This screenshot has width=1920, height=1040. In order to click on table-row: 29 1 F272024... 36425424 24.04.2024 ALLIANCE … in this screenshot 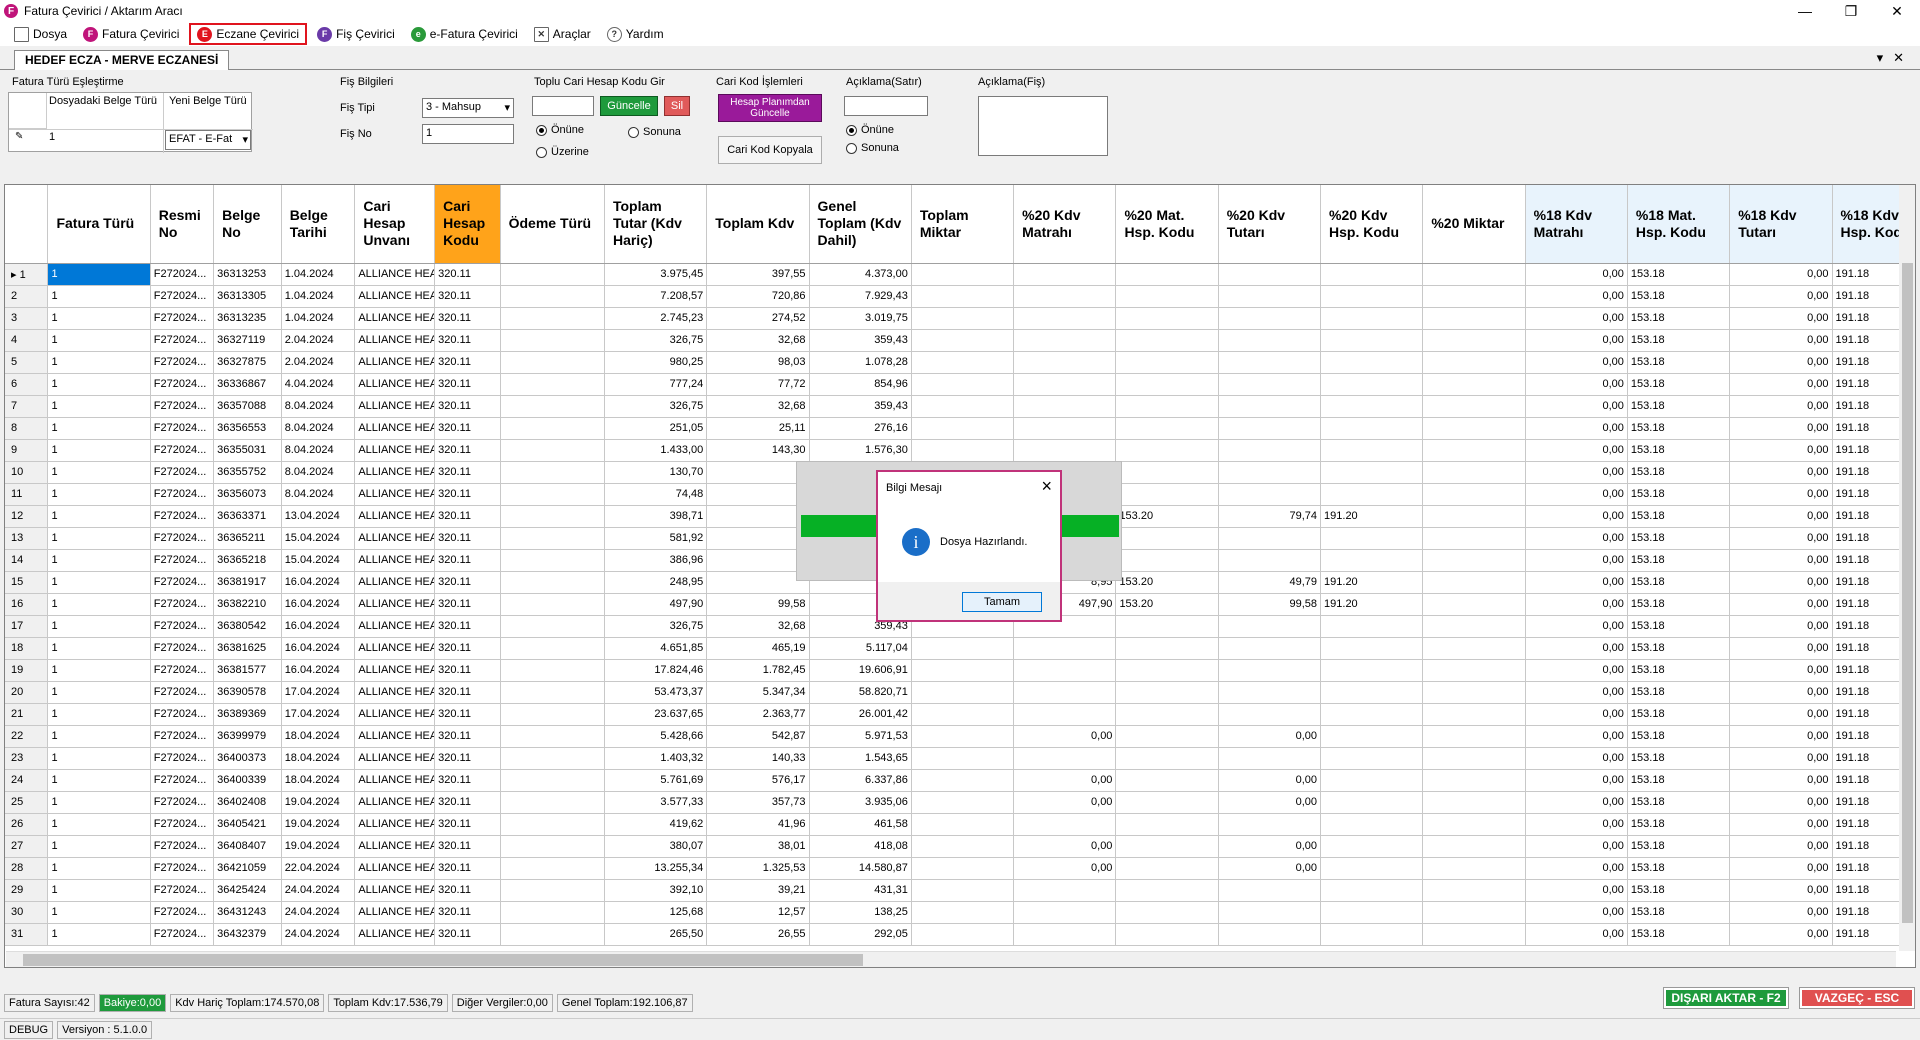, I will do `click(960, 890)`.